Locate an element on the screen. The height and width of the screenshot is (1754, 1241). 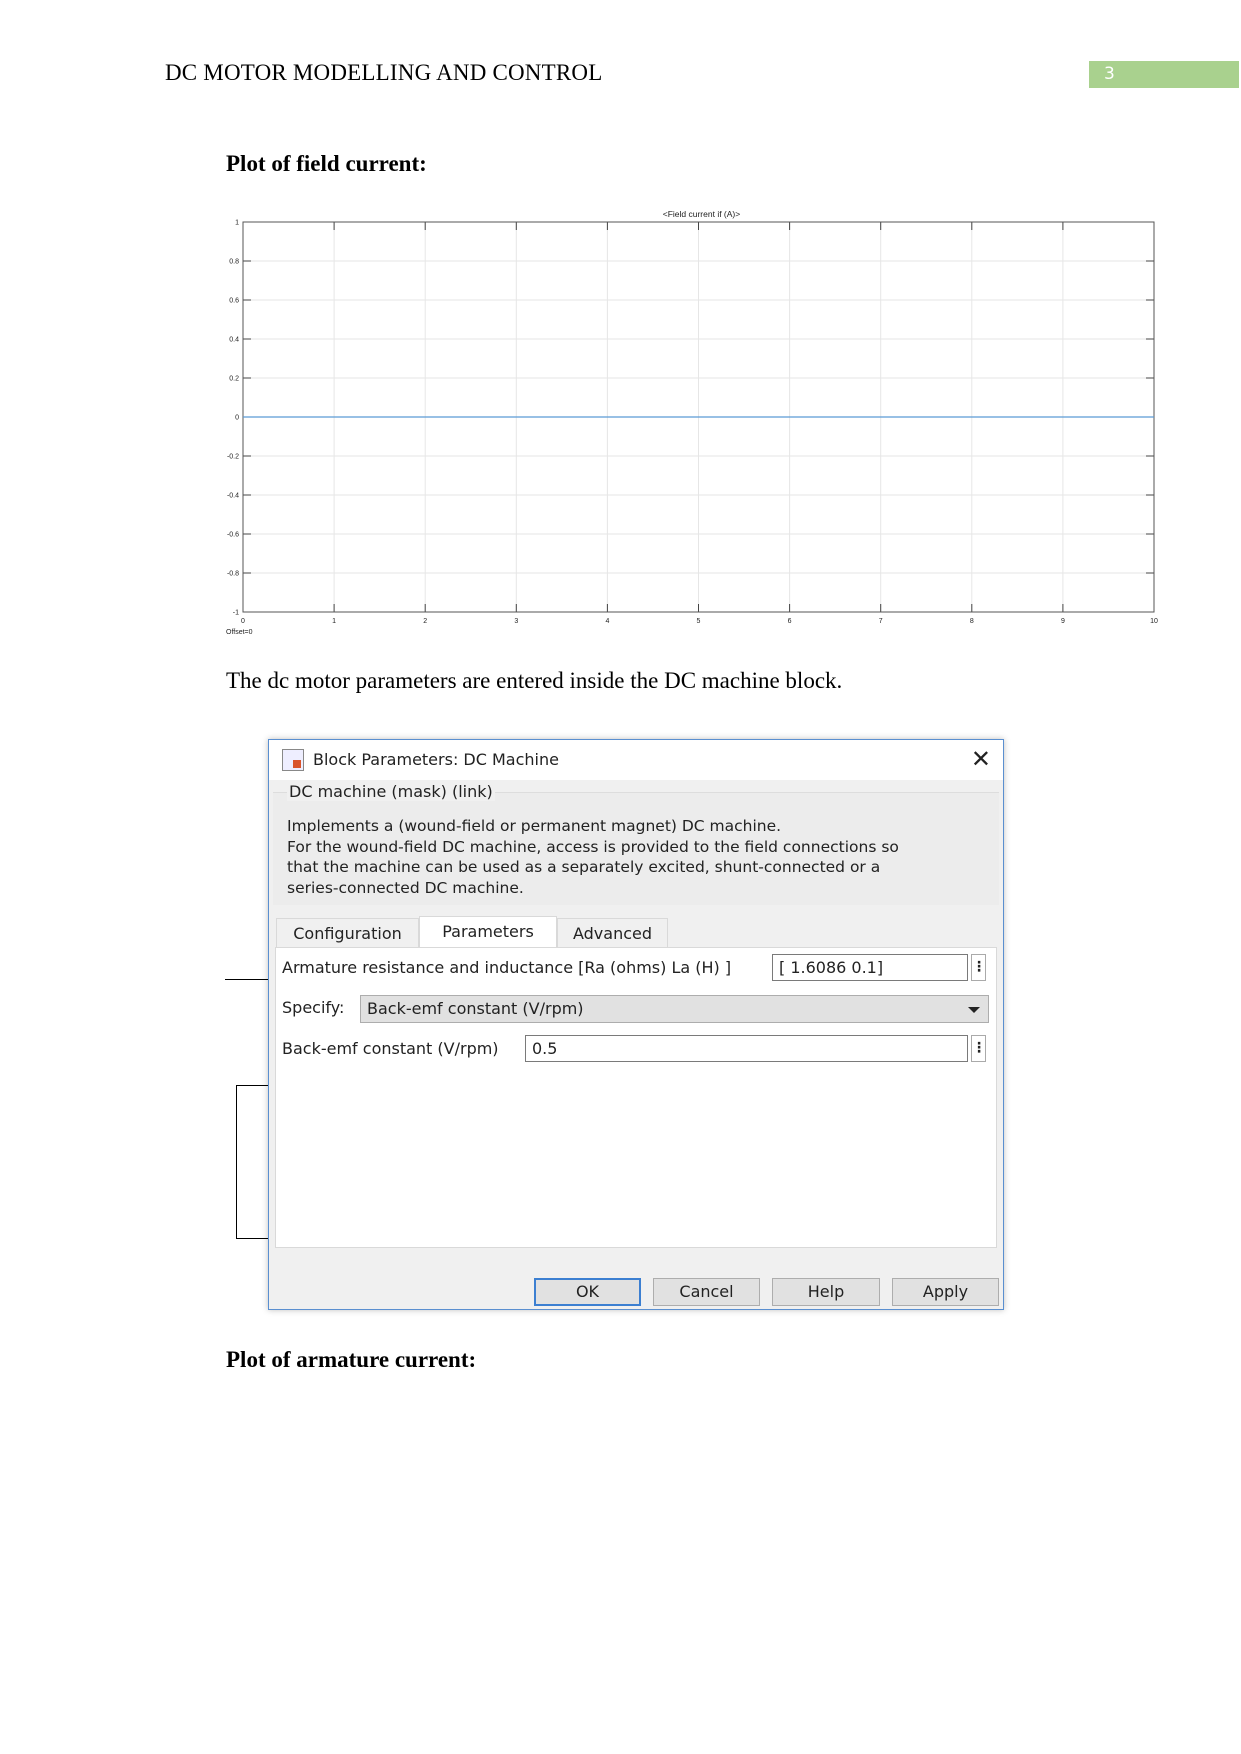
tab-advanced: Advanced is located at coordinates (612, 932).